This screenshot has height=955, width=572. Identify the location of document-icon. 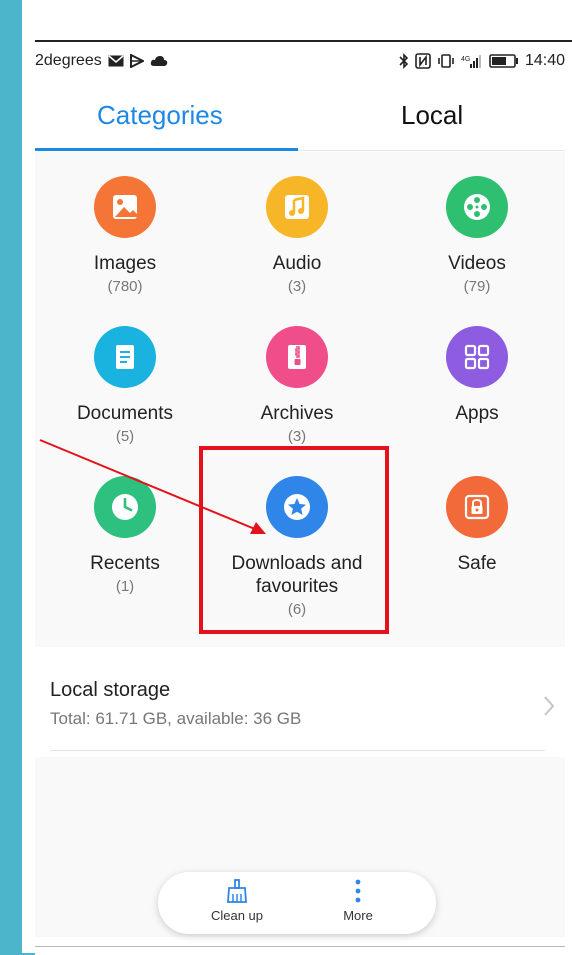
(125, 357).